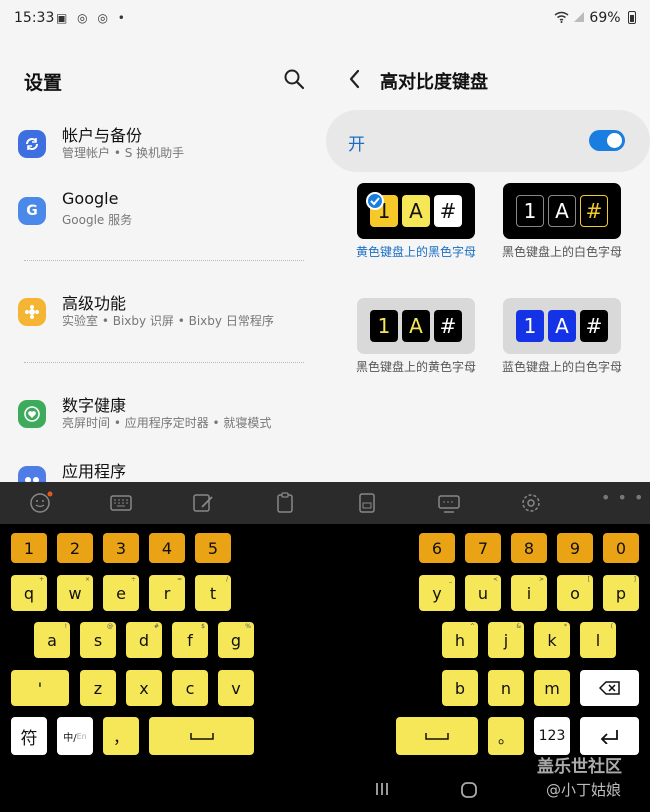 The height and width of the screenshot is (812, 650). What do you see at coordinates (167, 548) in the screenshot?
I see `key: 4` at bounding box center [167, 548].